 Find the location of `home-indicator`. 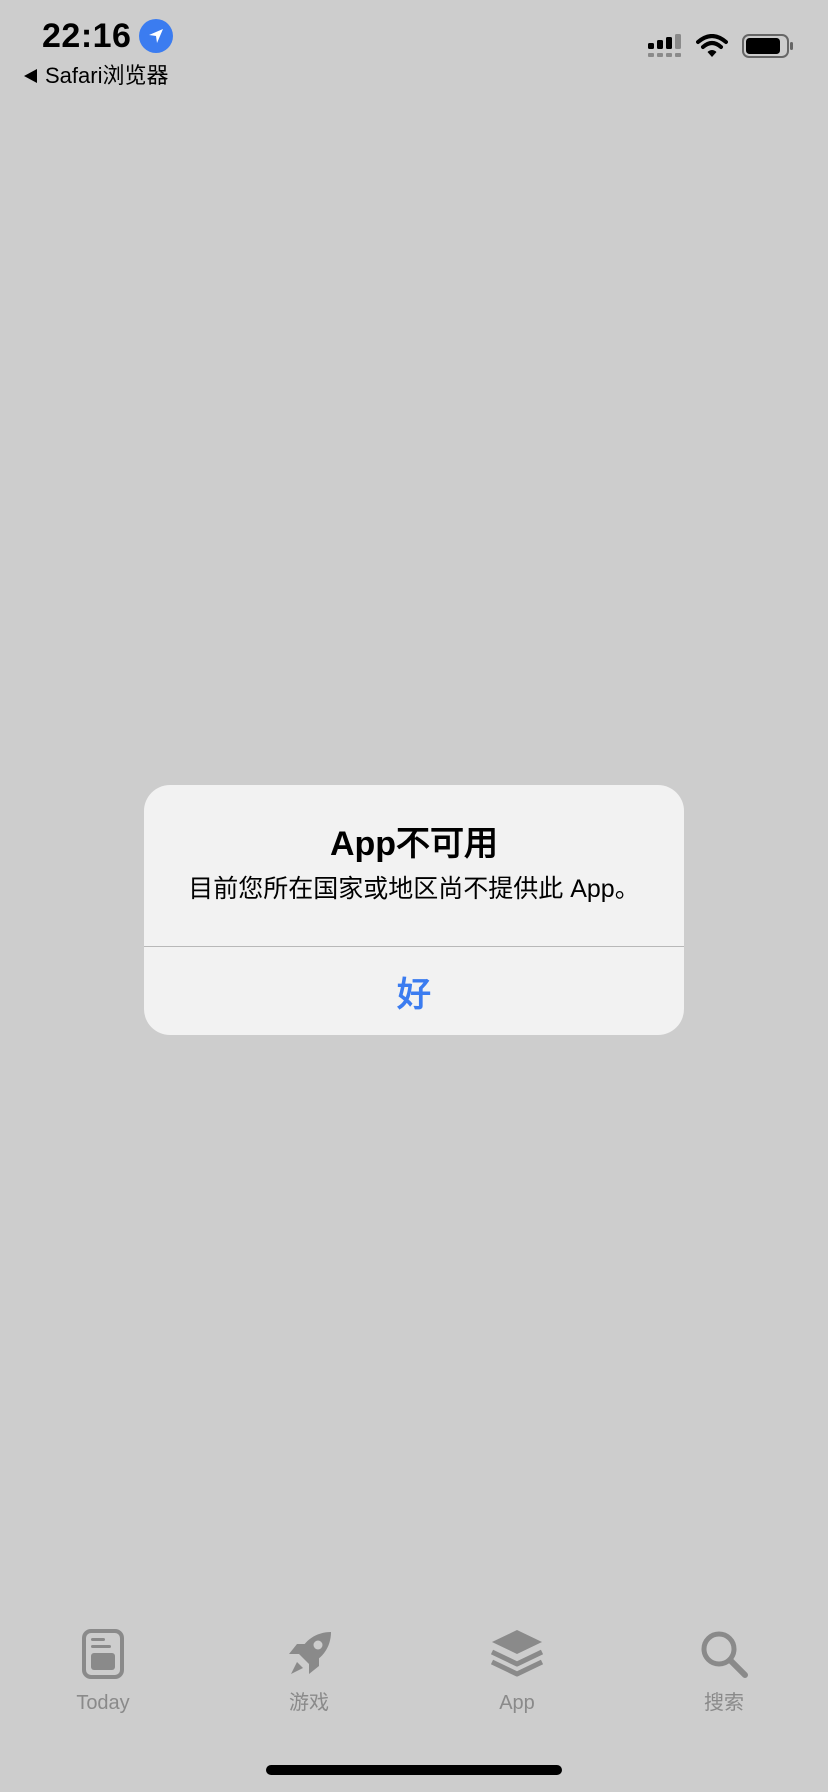

home-indicator is located at coordinates (414, 1770).